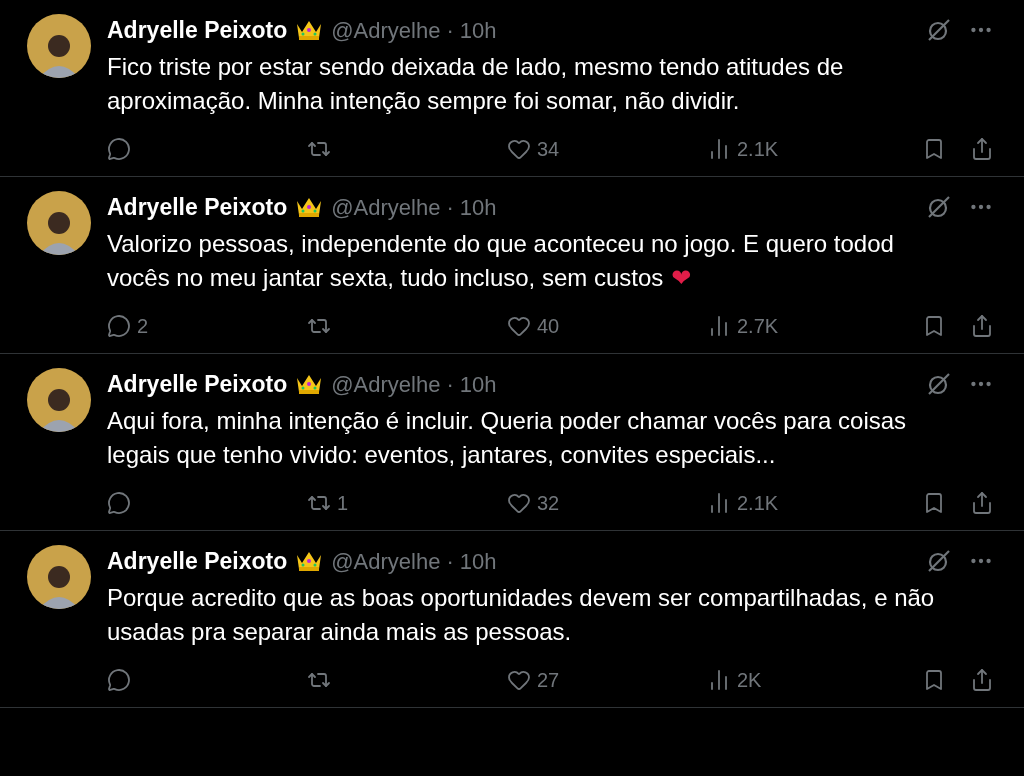 This screenshot has width=1024, height=776. What do you see at coordinates (533, 503) in the screenshot?
I see `like-button: 32` at bounding box center [533, 503].